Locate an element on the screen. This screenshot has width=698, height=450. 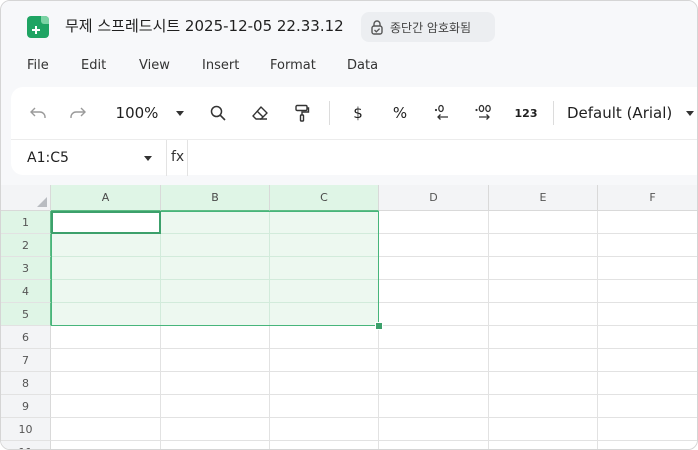
cell-c5 is located at coordinates (324, 314).